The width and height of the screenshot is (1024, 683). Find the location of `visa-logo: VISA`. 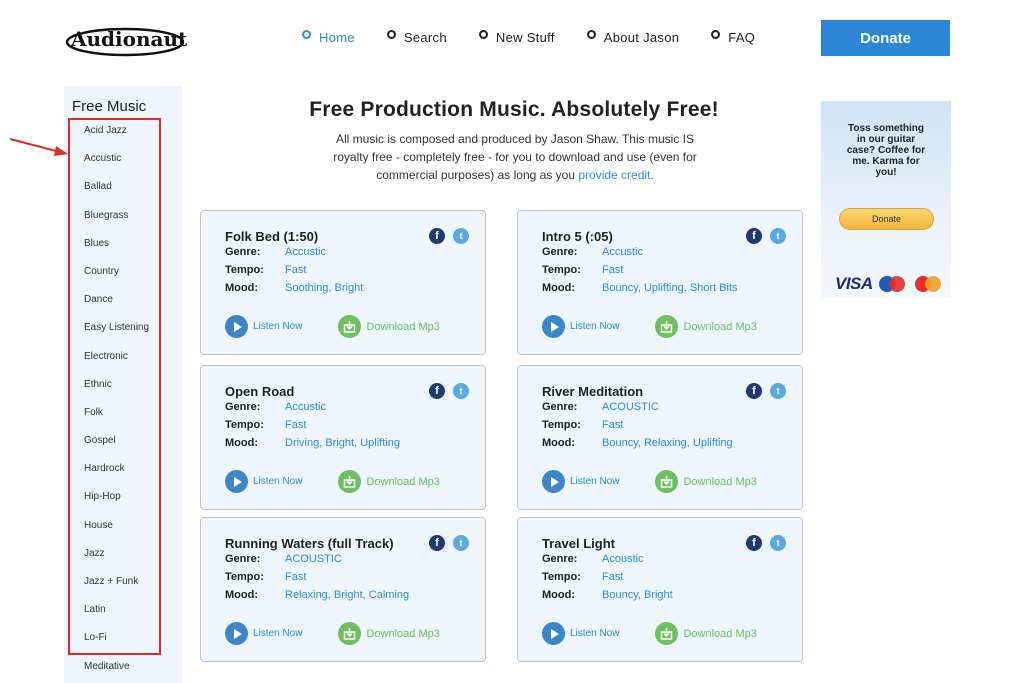

visa-logo: VISA is located at coordinates (854, 283).